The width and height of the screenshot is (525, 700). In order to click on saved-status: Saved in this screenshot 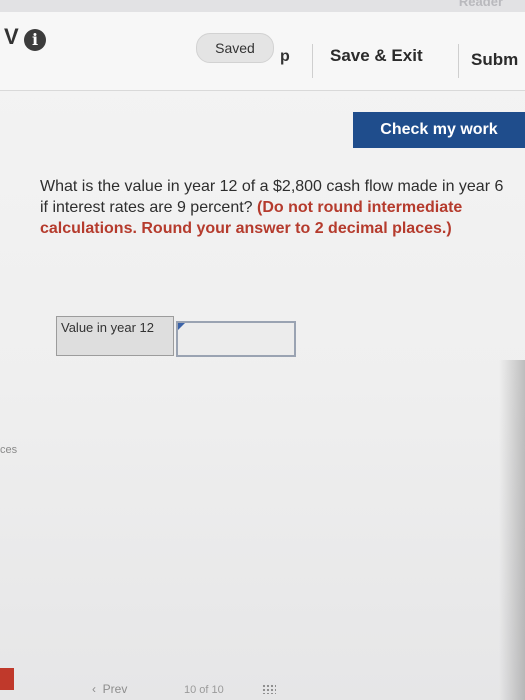, I will do `click(235, 48)`.